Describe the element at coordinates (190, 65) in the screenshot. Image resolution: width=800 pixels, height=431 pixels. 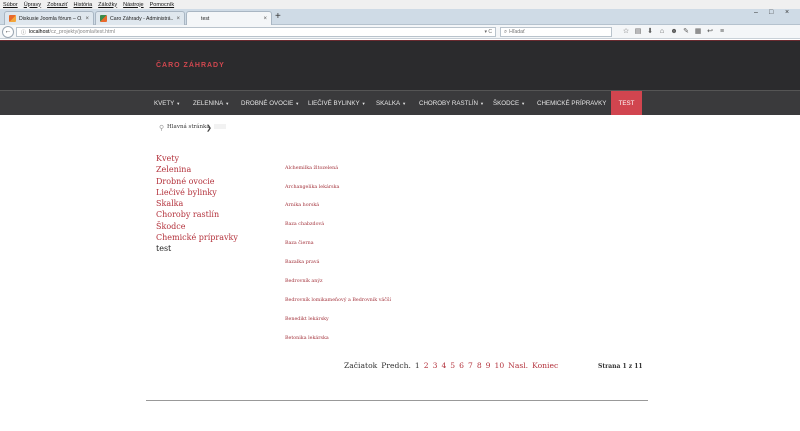
I see `site-logo: ČARO ZÁHRADY` at that location.